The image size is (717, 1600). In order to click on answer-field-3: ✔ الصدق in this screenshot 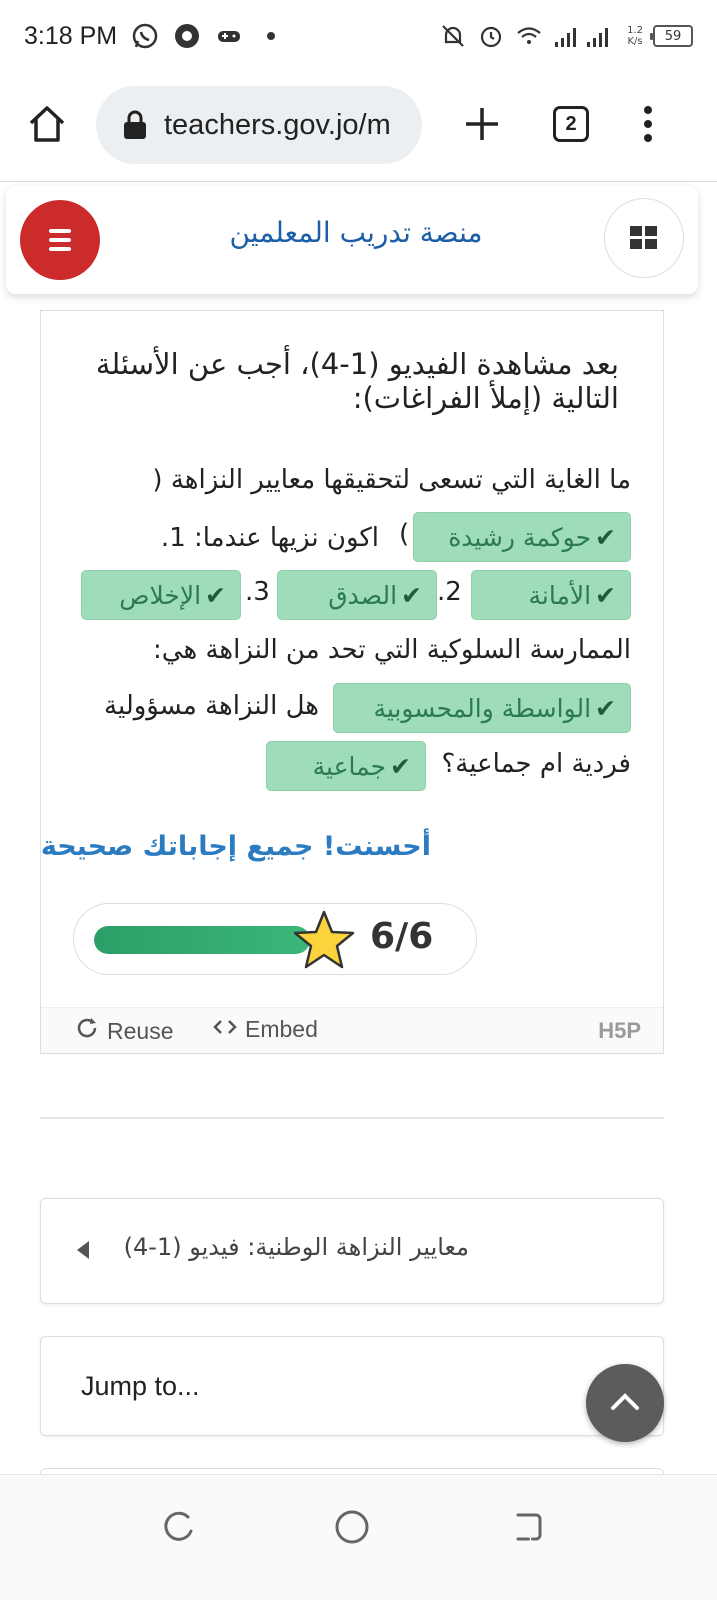, I will do `click(357, 595)`.